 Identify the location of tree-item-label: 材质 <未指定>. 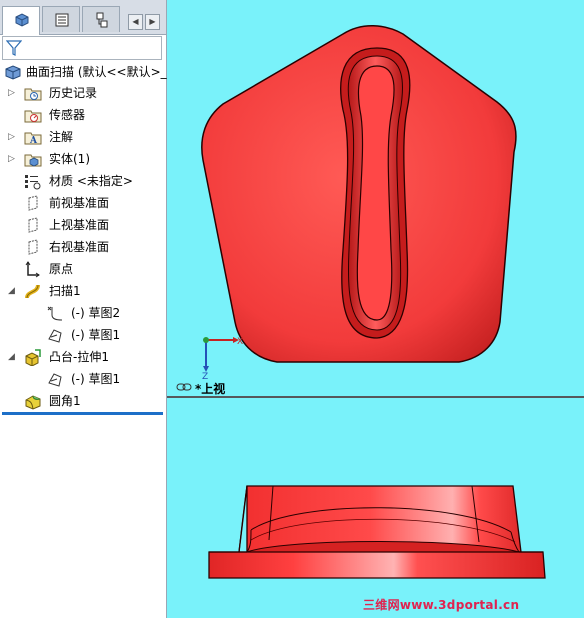
(91, 181).